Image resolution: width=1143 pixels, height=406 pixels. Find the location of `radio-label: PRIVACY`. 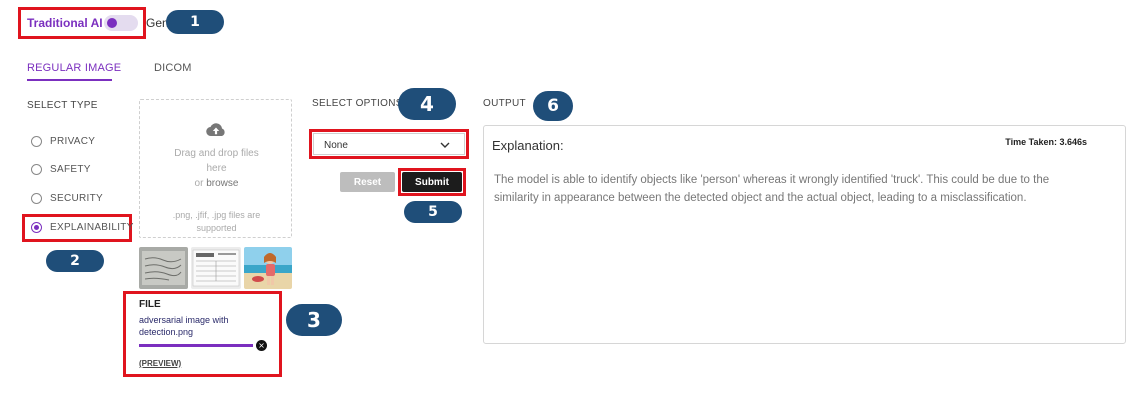

radio-label: PRIVACY is located at coordinates (73, 141).